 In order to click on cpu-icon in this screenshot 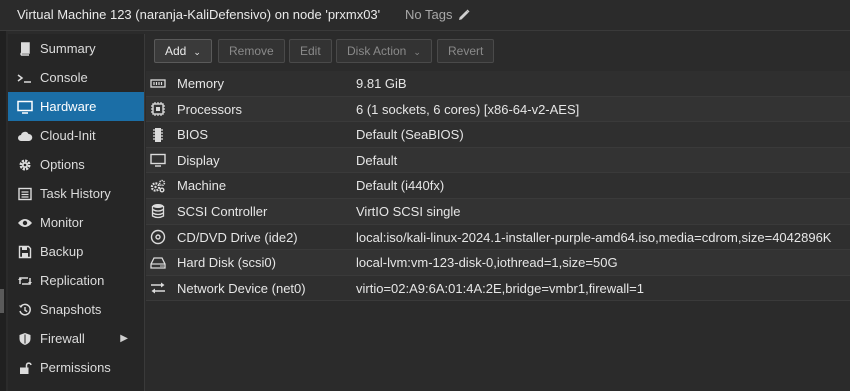, I will do `click(158, 109)`.